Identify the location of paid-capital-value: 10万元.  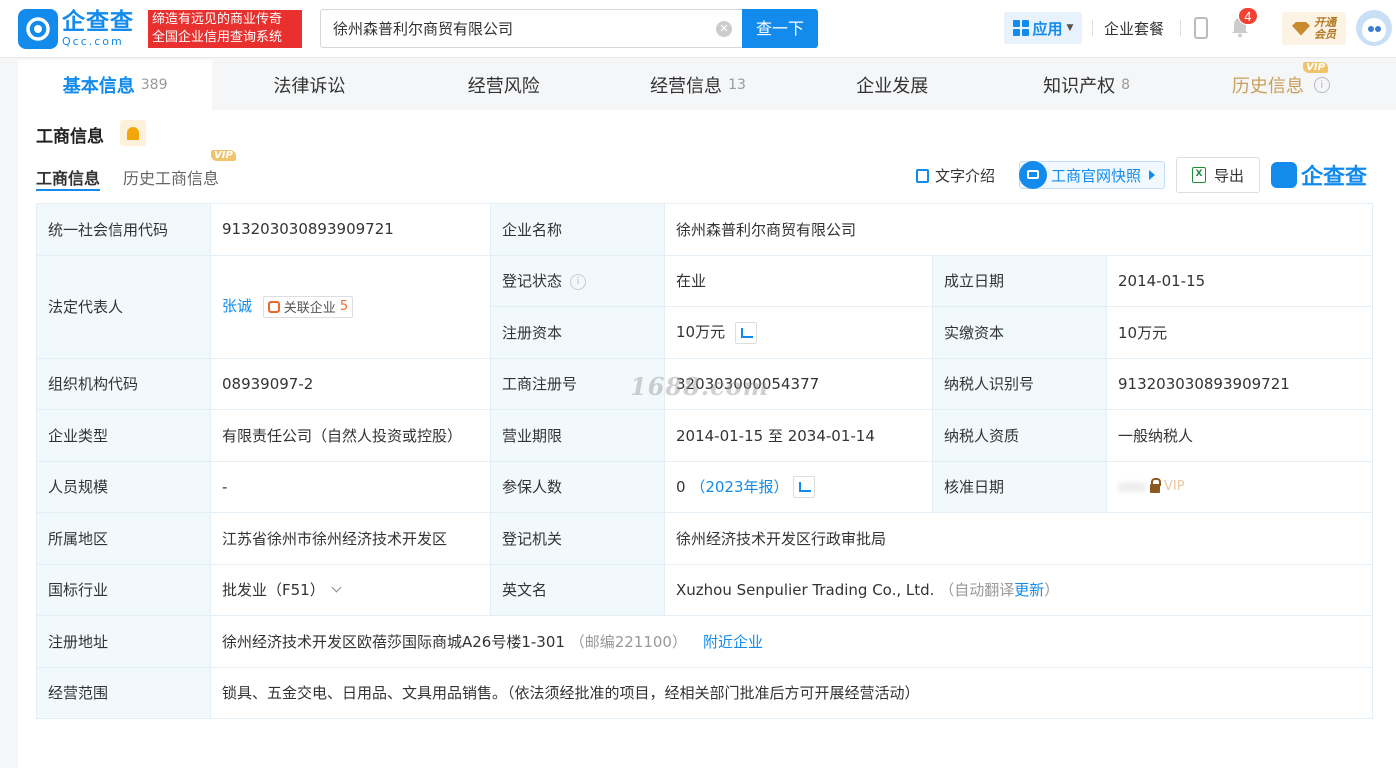
(1239, 332).